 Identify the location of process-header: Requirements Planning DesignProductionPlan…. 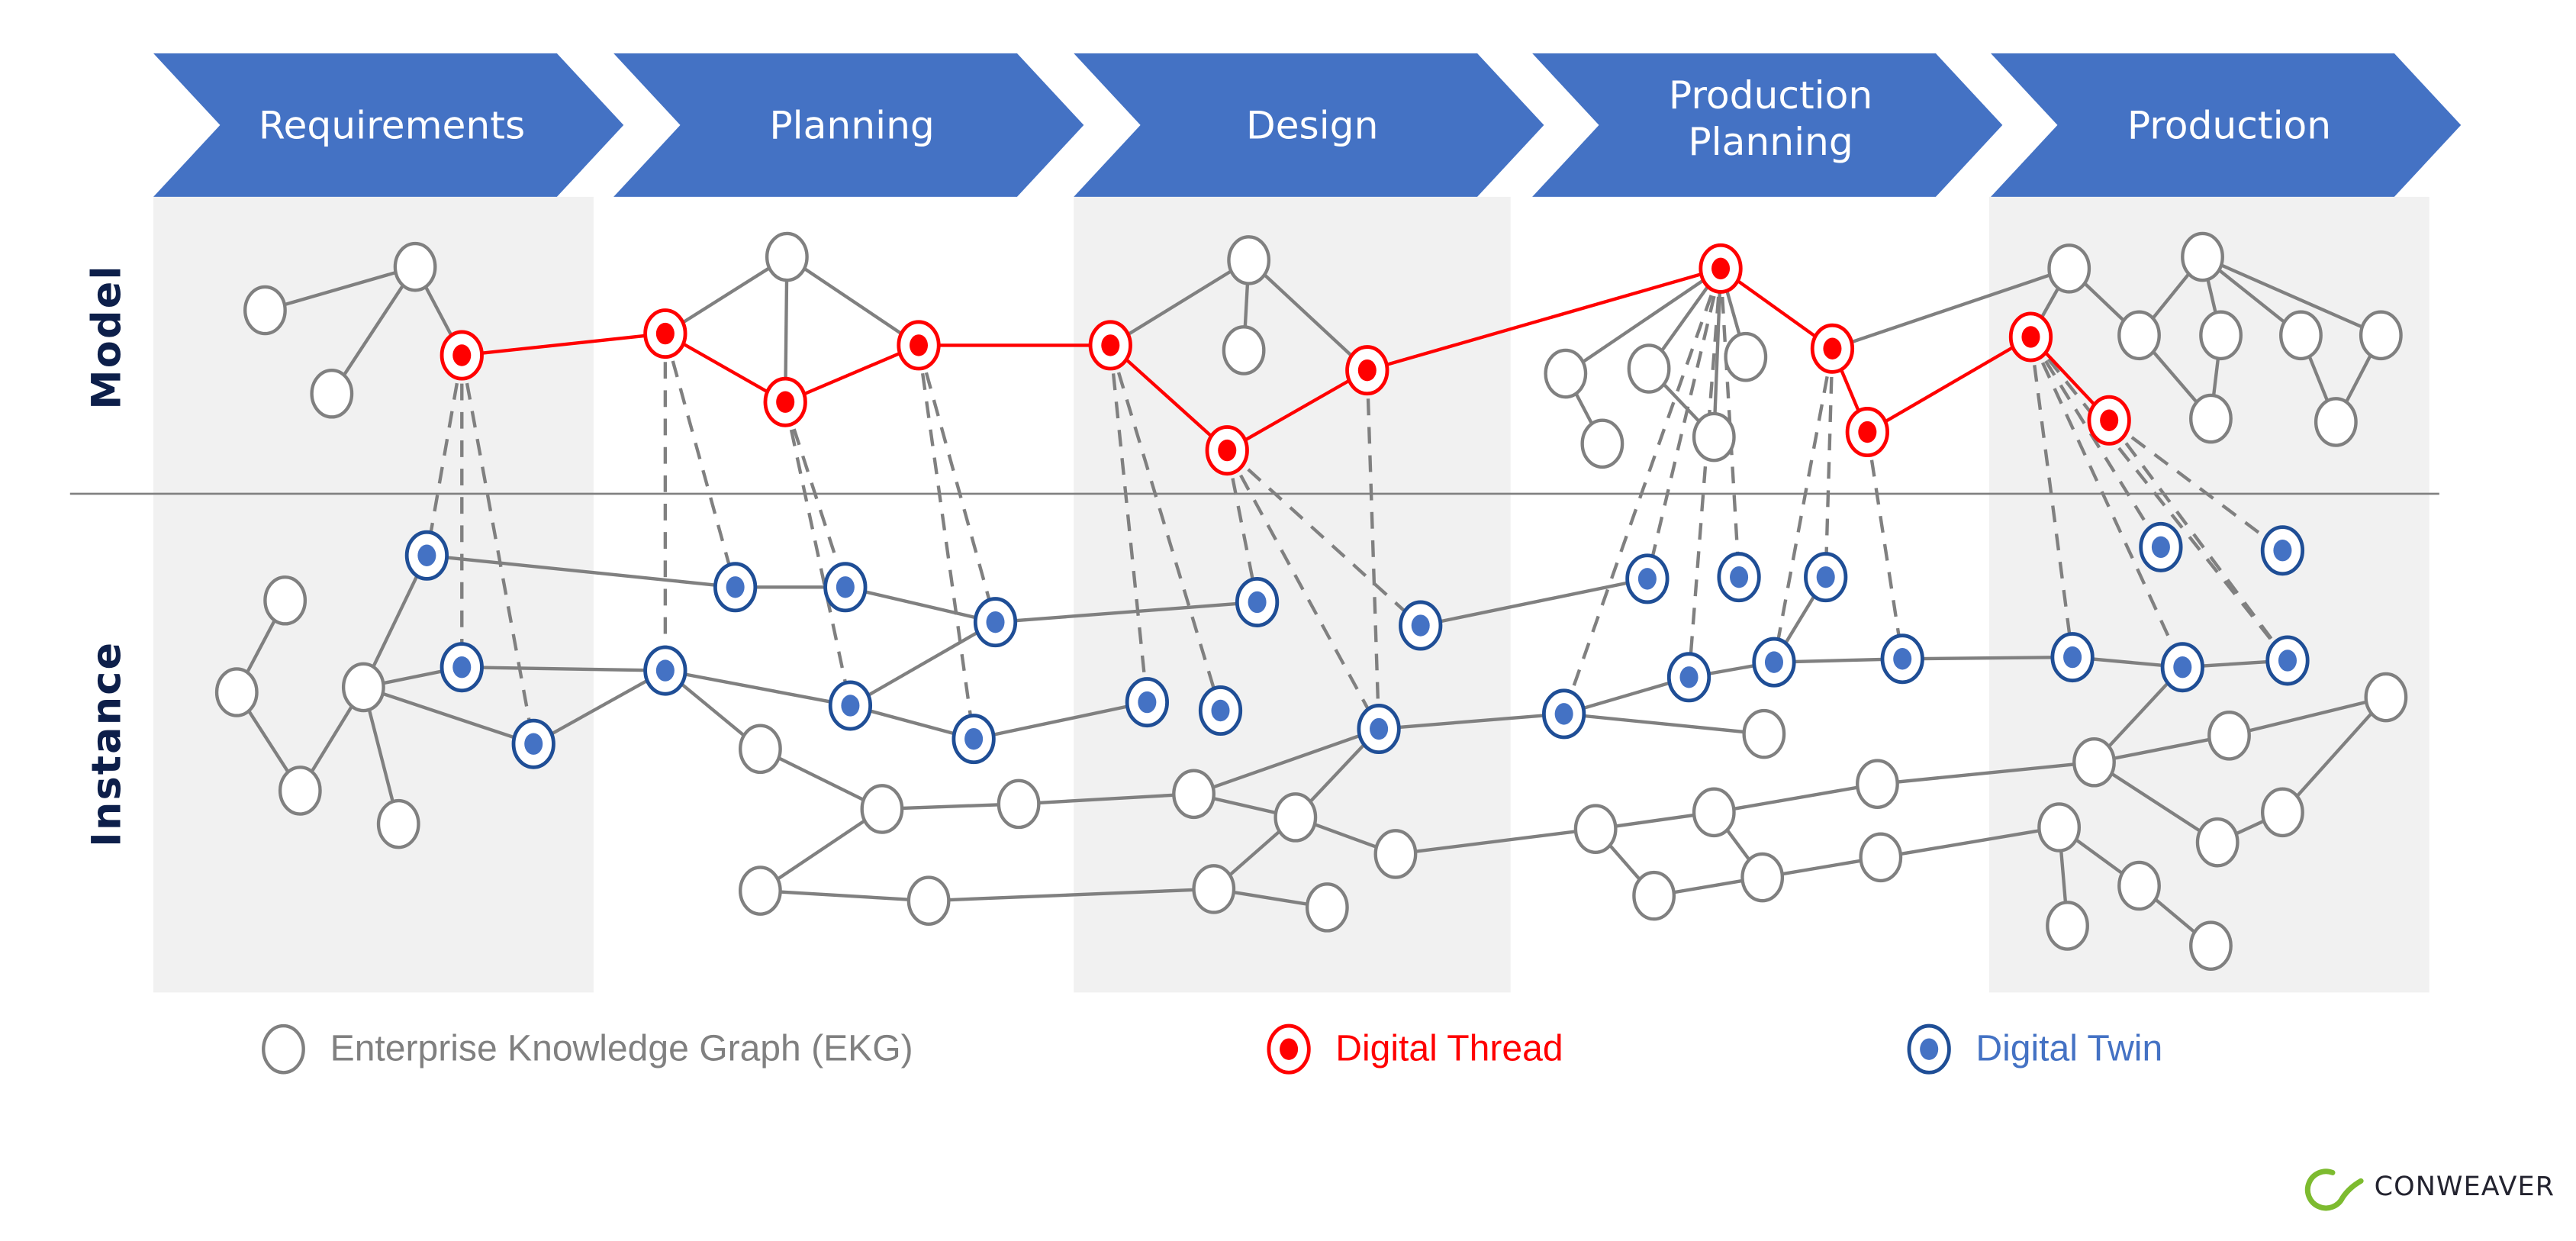
(1307, 125).